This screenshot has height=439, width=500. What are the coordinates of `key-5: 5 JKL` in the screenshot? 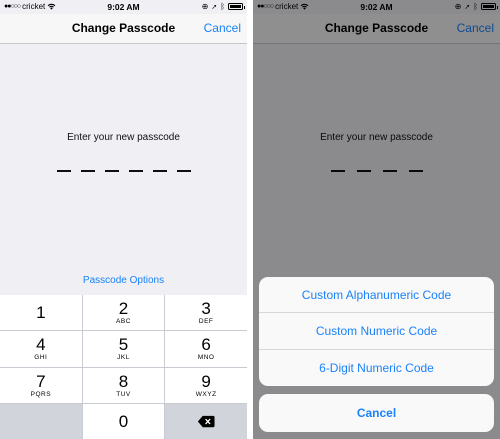 It's located at (123, 349).